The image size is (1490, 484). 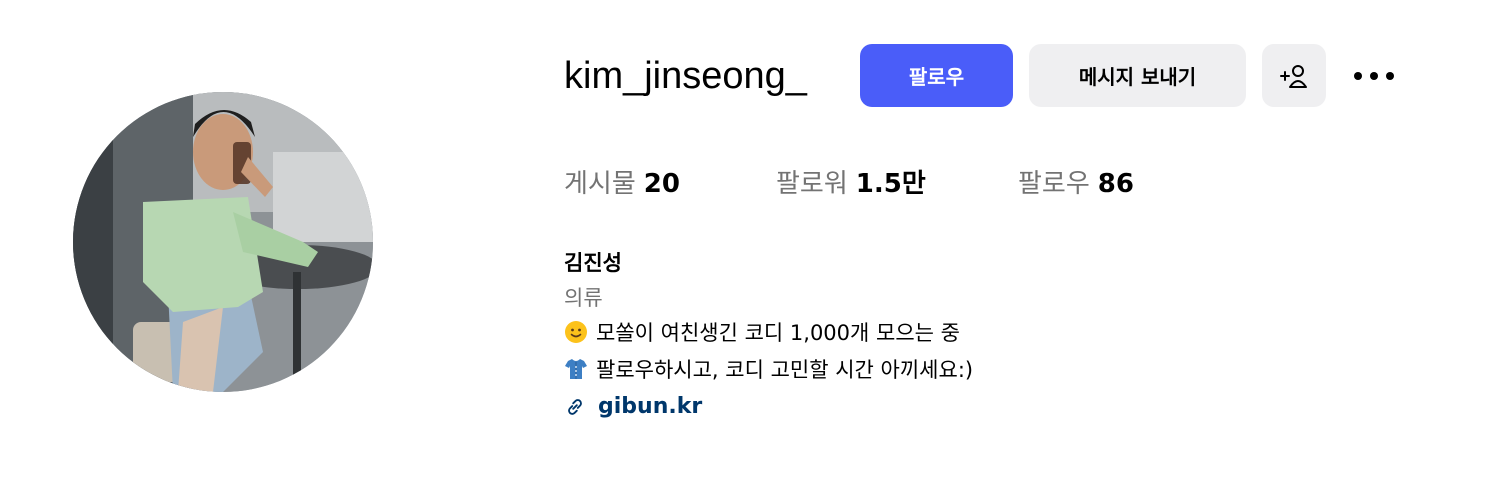 I want to click on bio-line-1-text: 모쏠이 여친생긴 코디 1,000개 모으는 중, so click(x=778, y=333).